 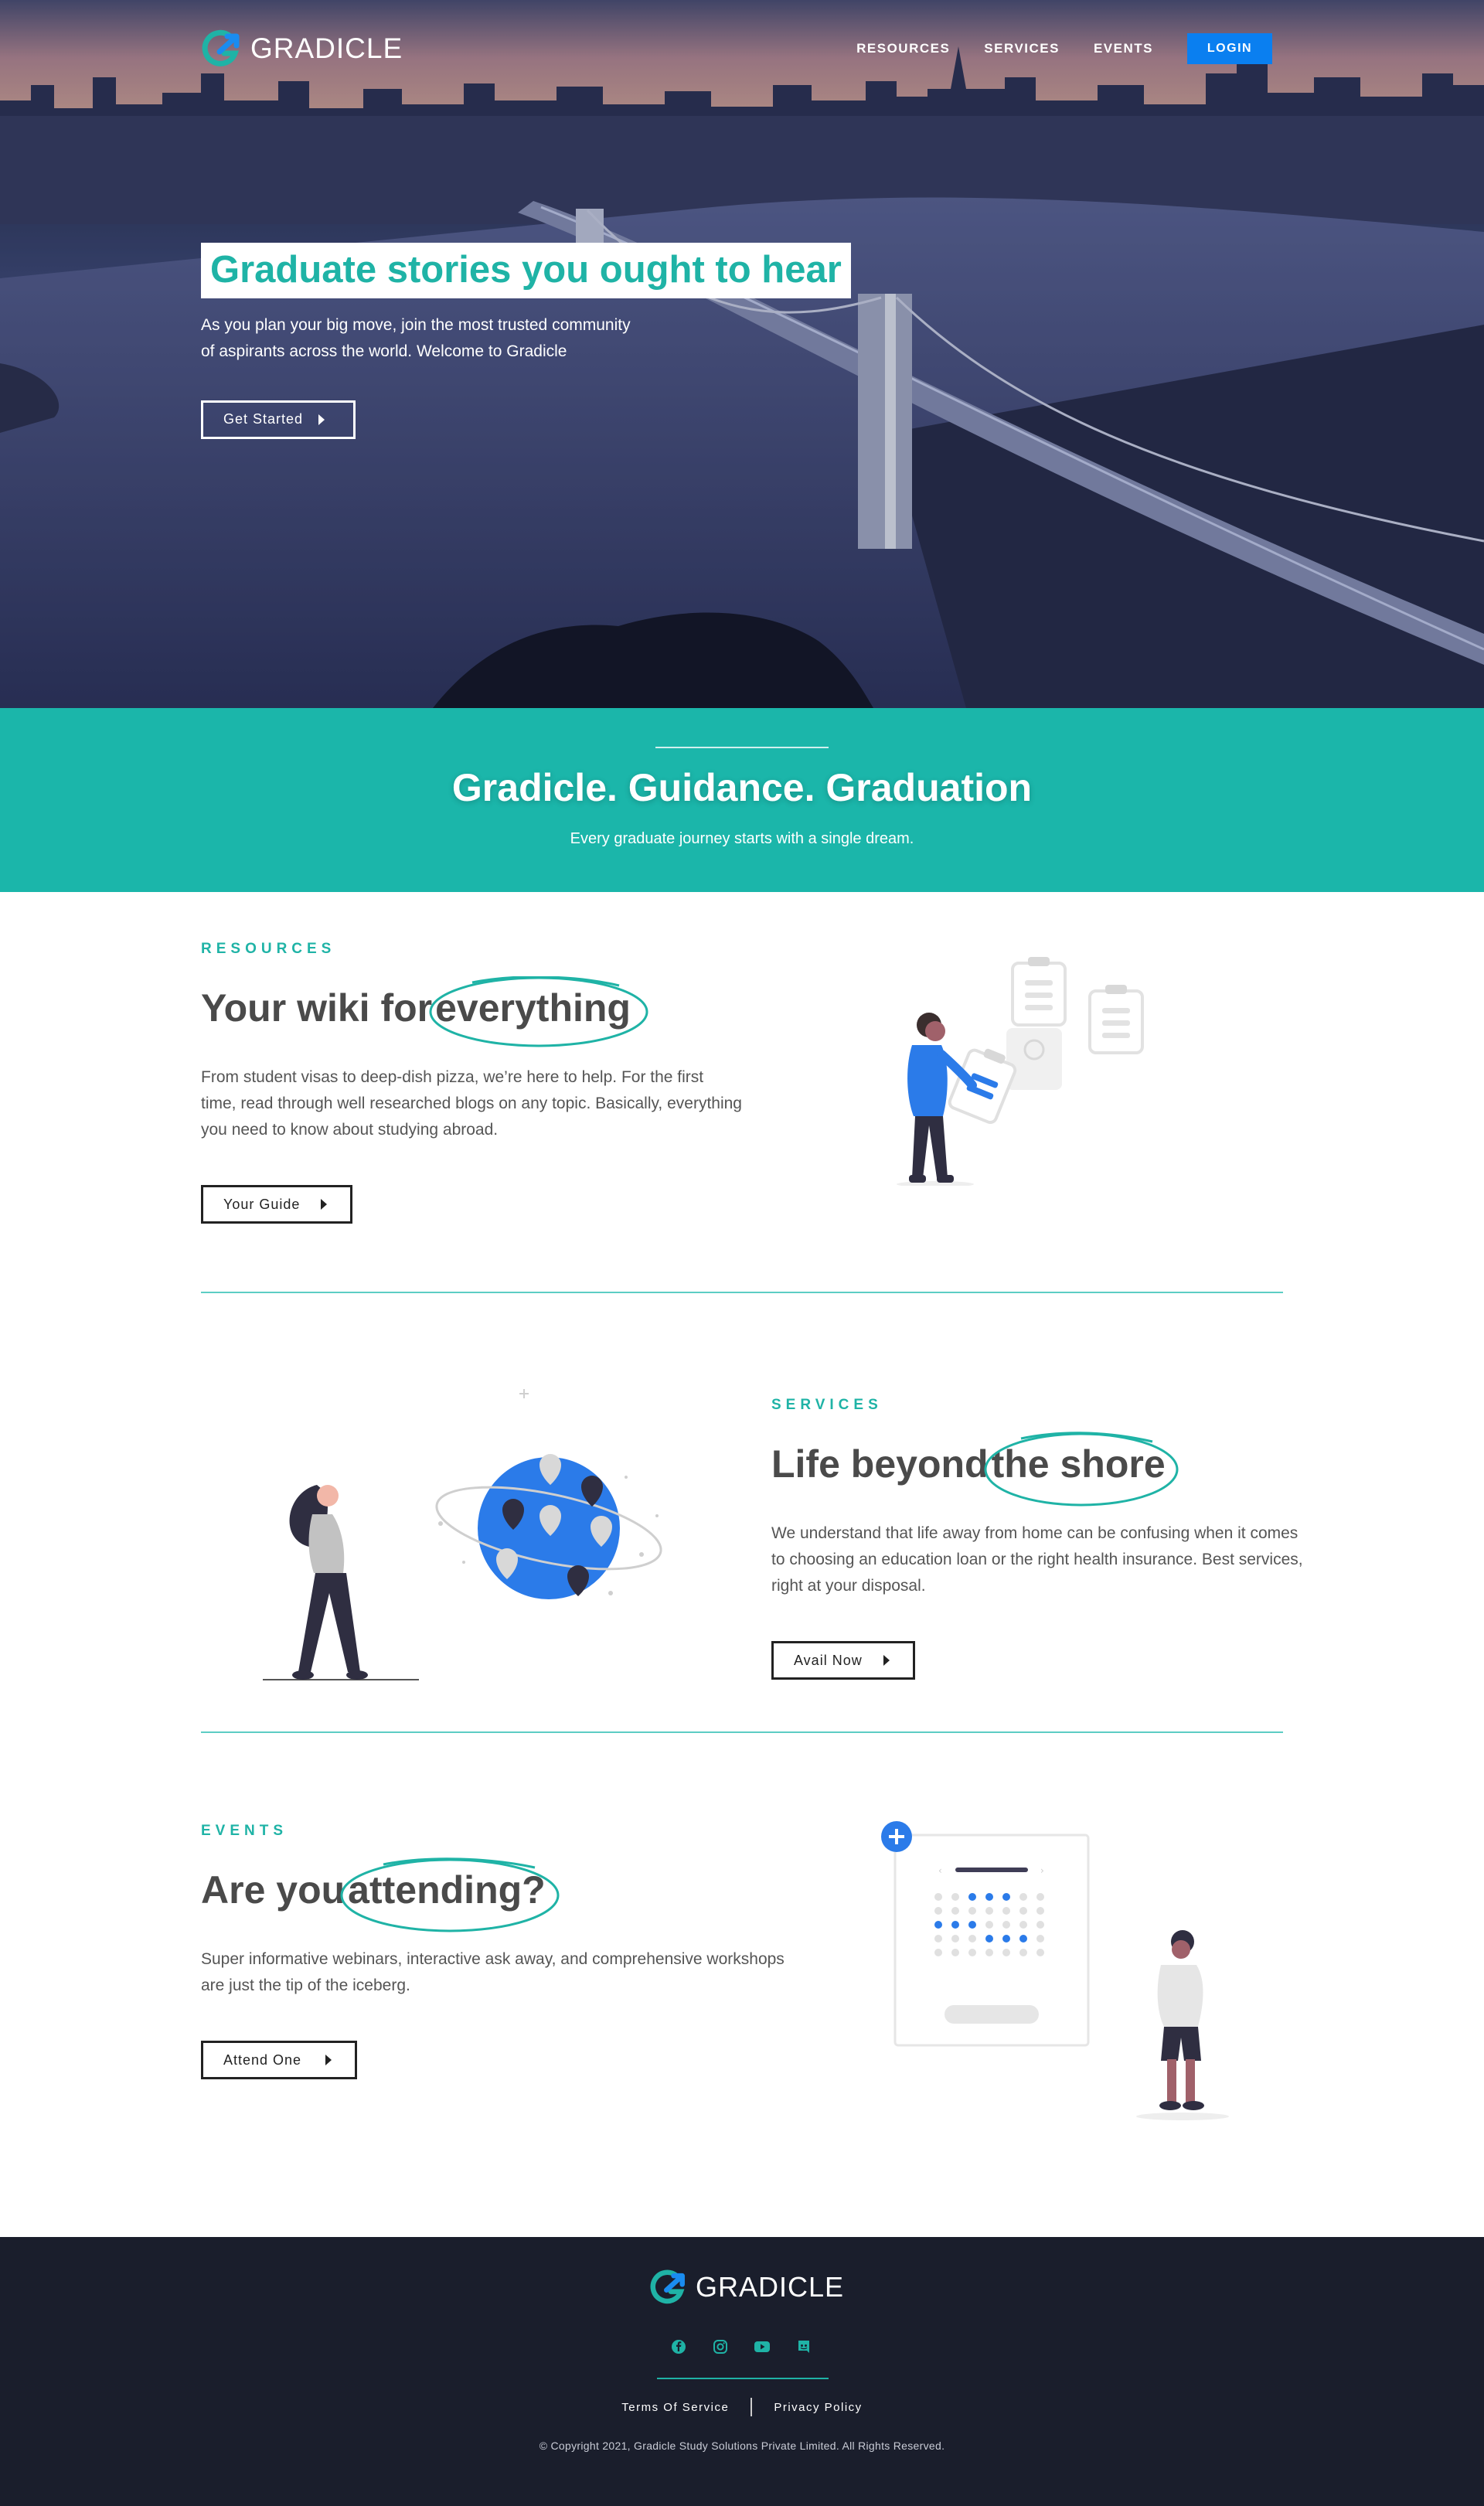 What do you see at coordinates (1055, 1970) in the screenshot?
I see `events-illustration: ‹ ›` at bounding box center [1055, 1970].